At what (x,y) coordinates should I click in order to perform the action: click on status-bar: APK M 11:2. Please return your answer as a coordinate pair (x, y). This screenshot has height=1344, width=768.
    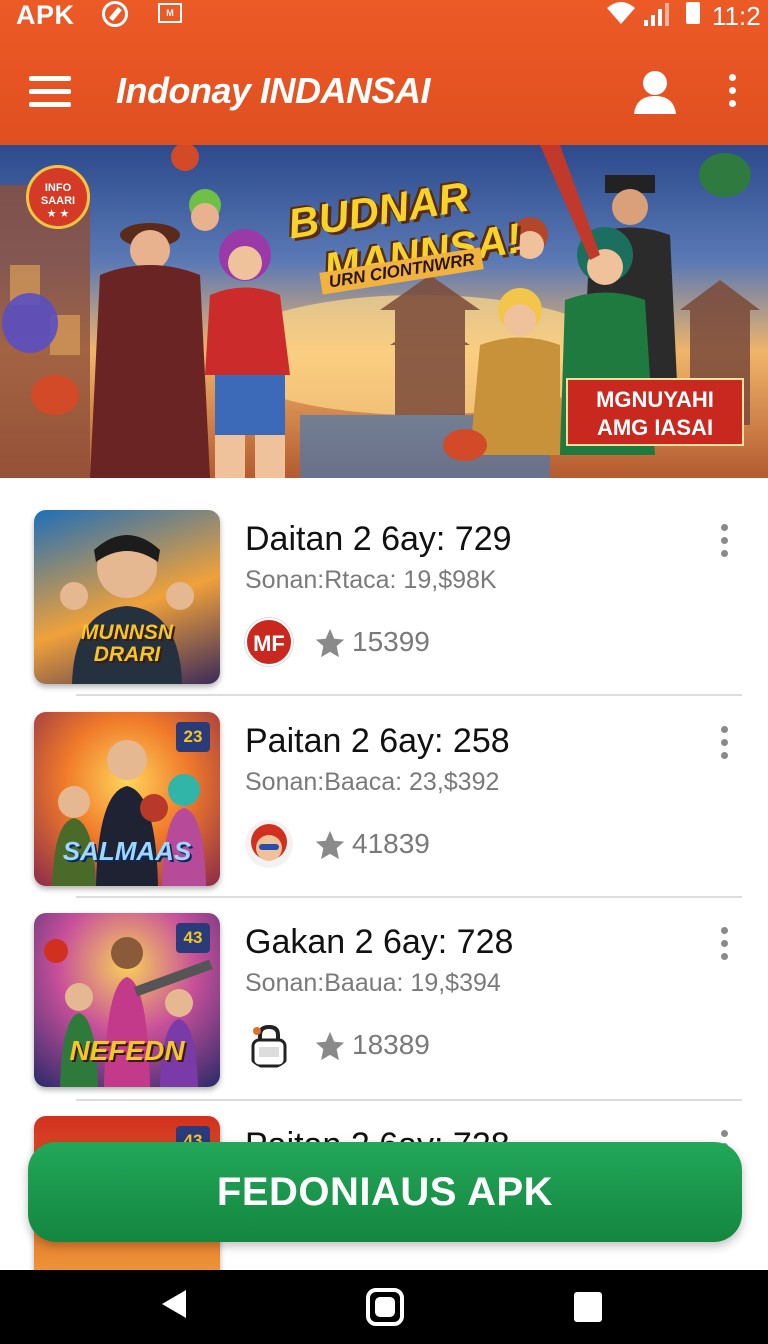
    Looking at the image, I should click on (384, 18).